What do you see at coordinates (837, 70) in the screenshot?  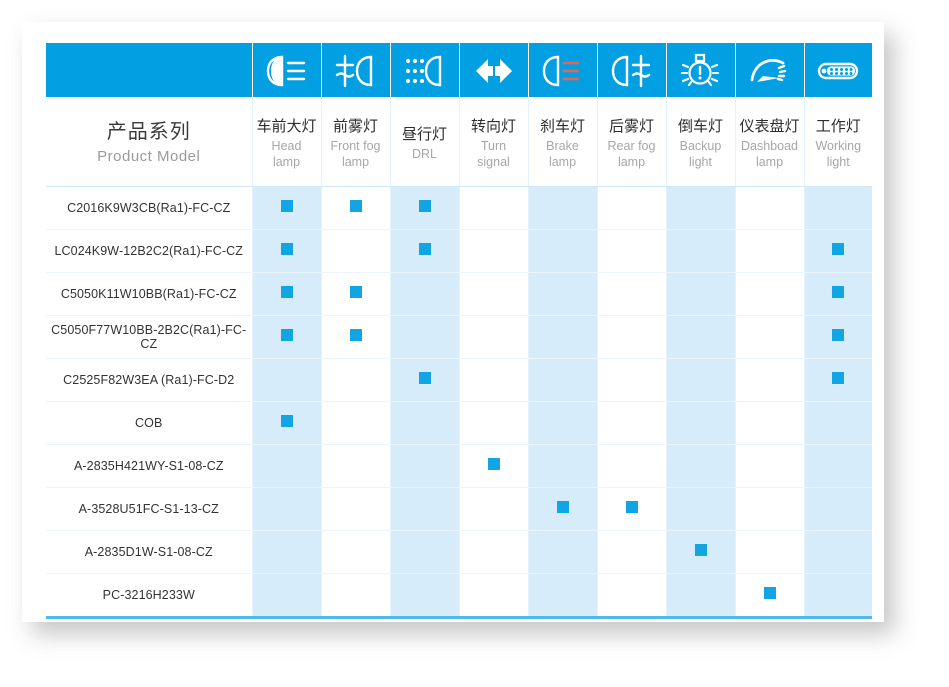 I see `column-header-icon-工作灯` at bounding box center [837, 70].